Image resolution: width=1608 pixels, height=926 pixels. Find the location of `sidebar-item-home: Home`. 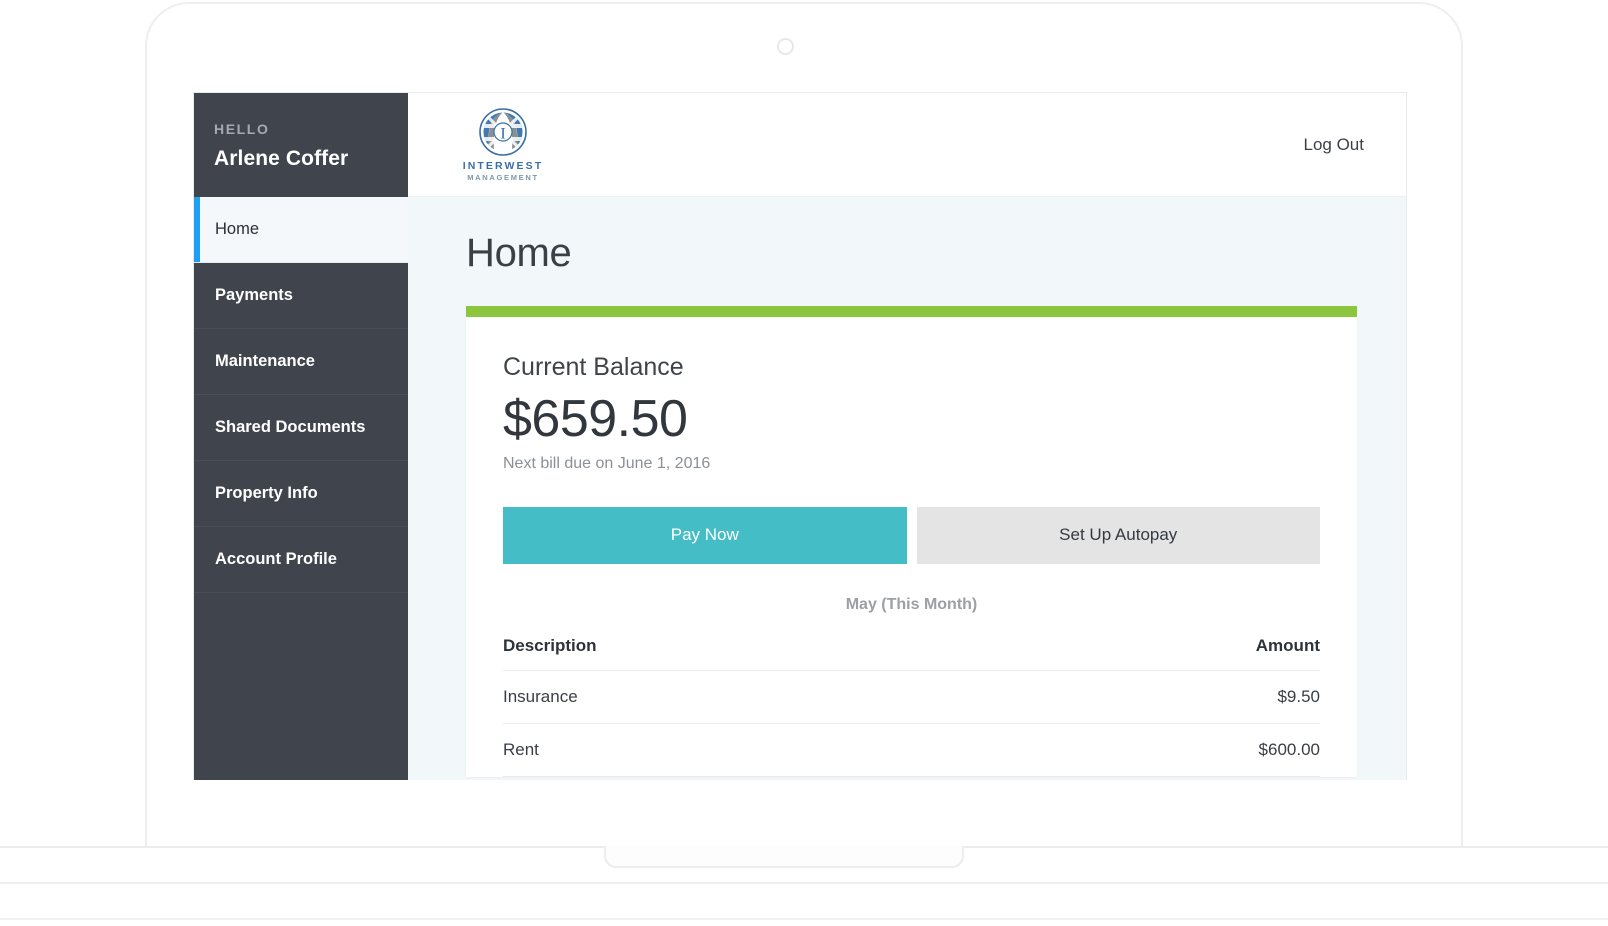

sidebar-item-home: Home is located at coordinates (301, 230).